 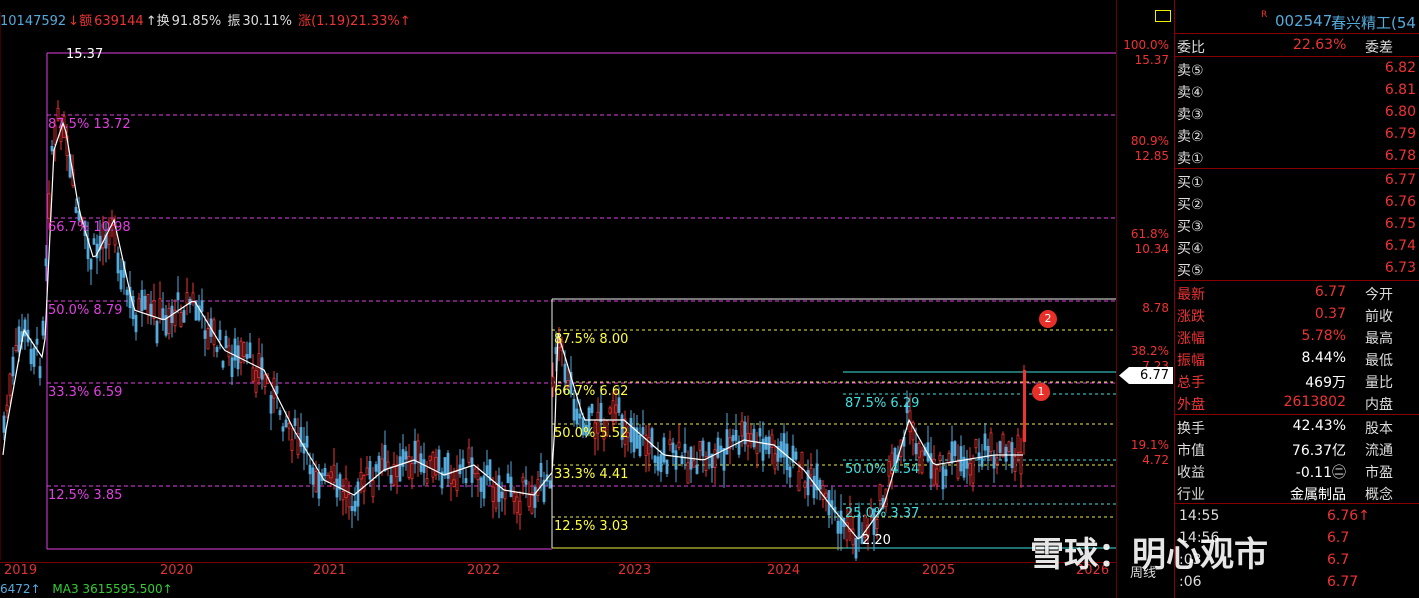 I want to click on sell-row: 卖② 6.79, so click(x=1297, y=135).